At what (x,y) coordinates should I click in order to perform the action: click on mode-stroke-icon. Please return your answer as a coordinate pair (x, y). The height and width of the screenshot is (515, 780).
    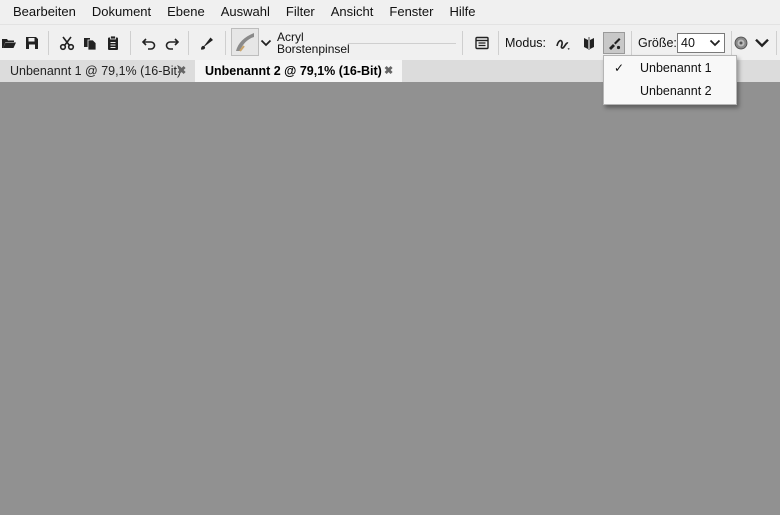
    Looking at the image, I should click on (563, 43).